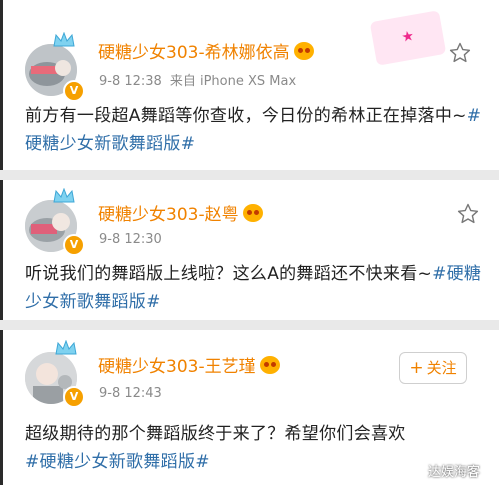  What do you see at coordinates (260, 448) in the screenshot?
I see `post-text: 超级期待的那个舞蹈版终于来了？希望你们会喜欢 #硬糖少女新歌舞蹈版#` at bounding box center [260, 448].